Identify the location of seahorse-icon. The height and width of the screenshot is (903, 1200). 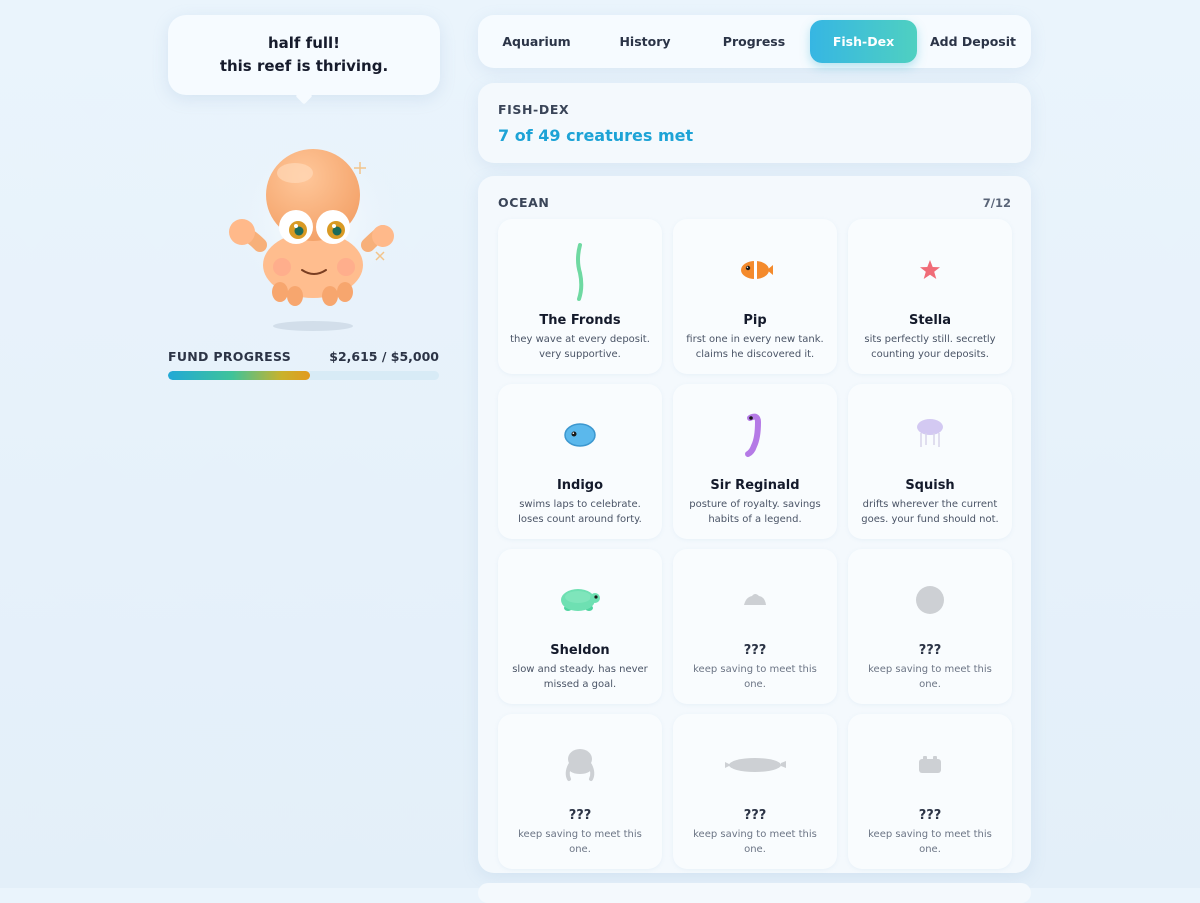
(753, 435).